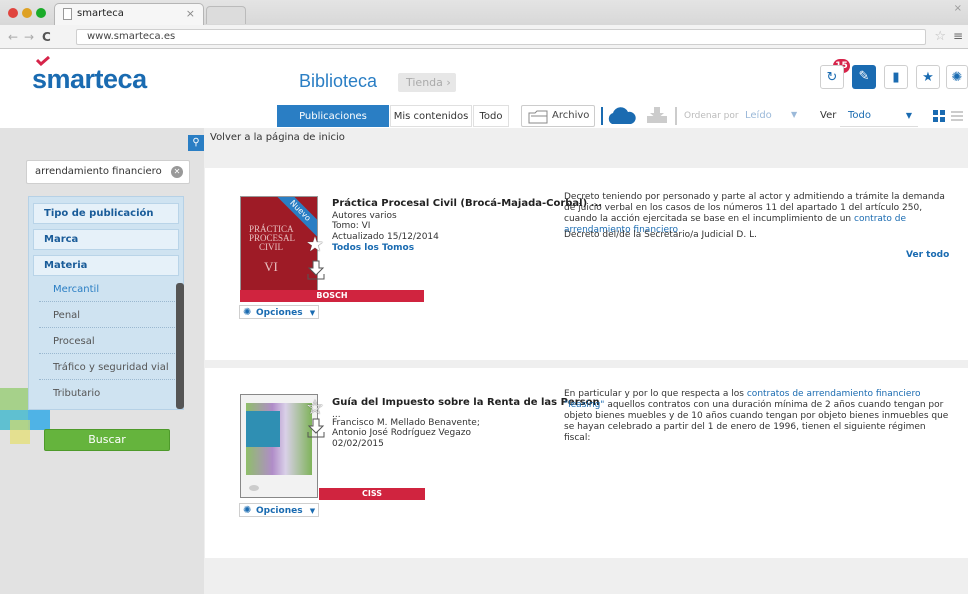 The image size is (968, 594). I want to click on book-authors: Autores varios, so click(364, 216).